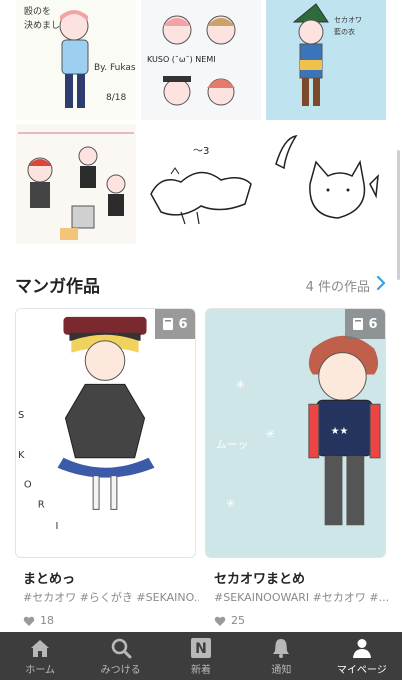  I want to click on nav-notifications: 通知, so click(281, 656).